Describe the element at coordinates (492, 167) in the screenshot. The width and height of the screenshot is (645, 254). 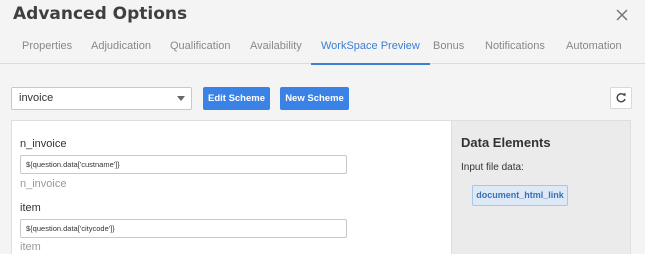
I see `data-elements-subtitle: Input file data:` at that location.